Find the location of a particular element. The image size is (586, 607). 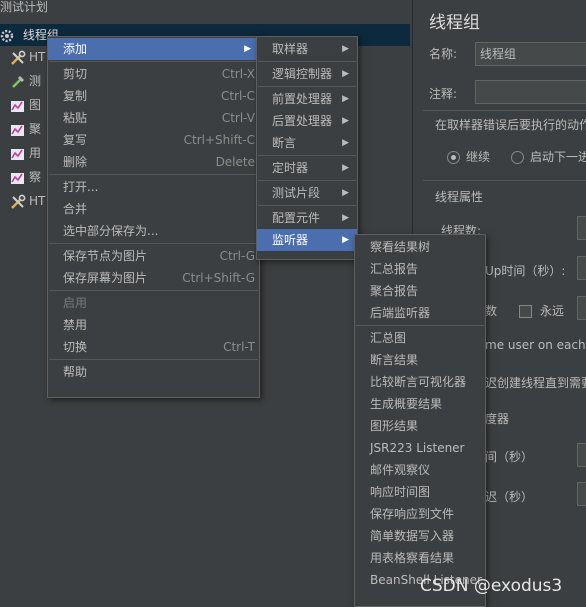

listener-submenu-item: 图形结果 is located at coordinates (420, 426).